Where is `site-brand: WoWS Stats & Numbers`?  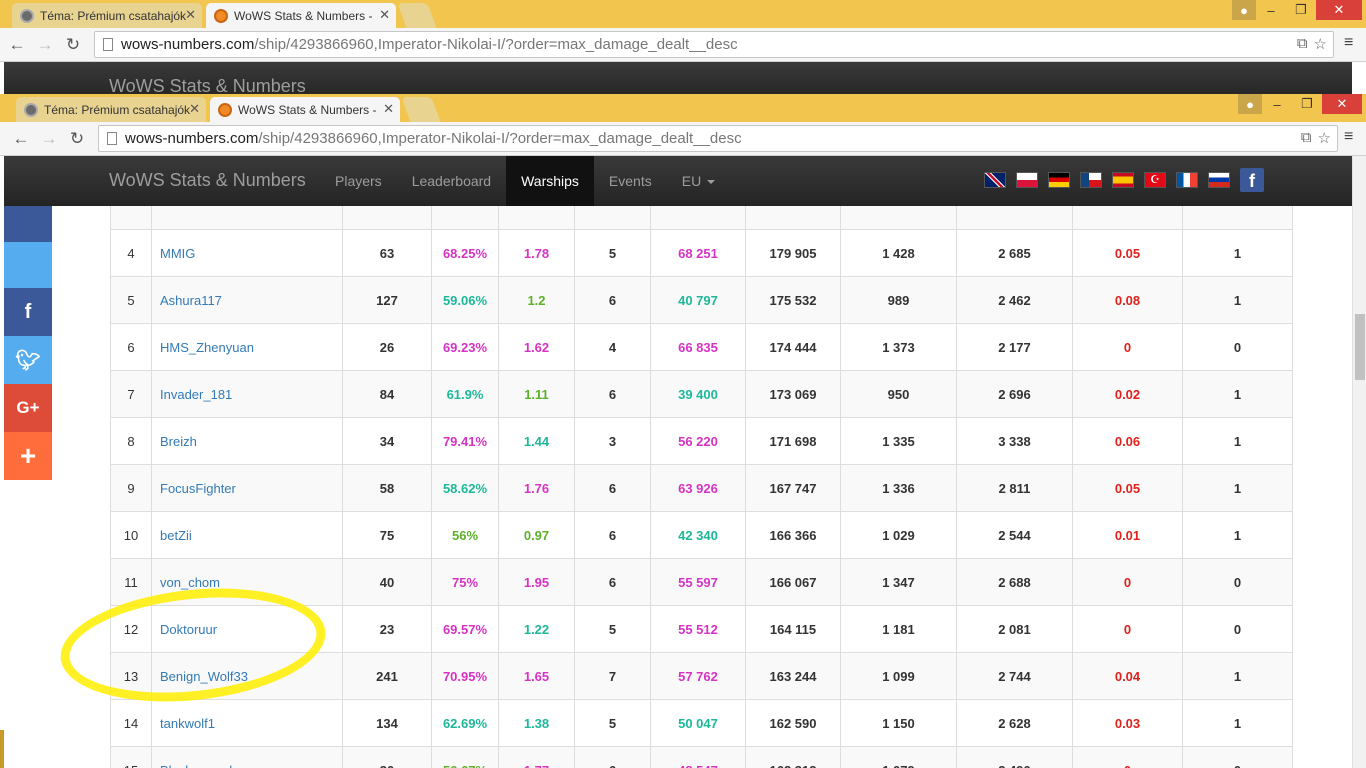 site-brand: WoWS Stats & Numbers is located at coordinates (207, 180).